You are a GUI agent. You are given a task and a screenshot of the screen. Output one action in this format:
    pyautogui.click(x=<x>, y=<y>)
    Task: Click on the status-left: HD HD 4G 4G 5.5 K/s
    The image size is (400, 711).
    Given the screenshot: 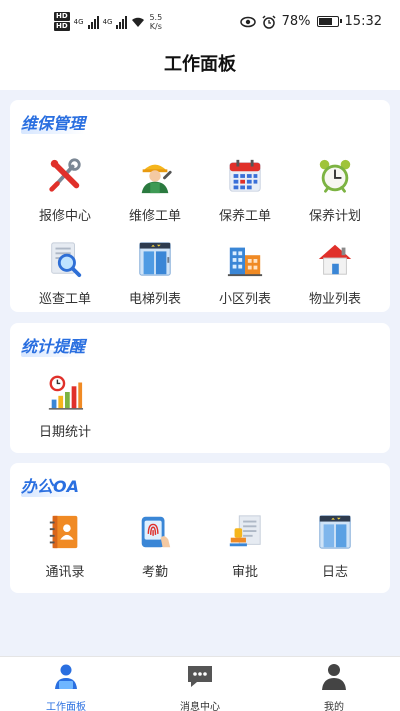 What is the action you would take?
    pyautogui.click(x=108, y=21)
    